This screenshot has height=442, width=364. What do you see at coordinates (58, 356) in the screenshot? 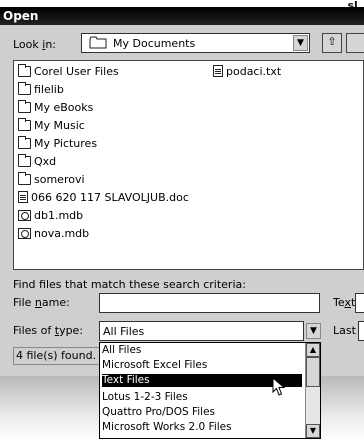
I see `status-text: 4 file(s) found.` at bounding box center [58, 356].